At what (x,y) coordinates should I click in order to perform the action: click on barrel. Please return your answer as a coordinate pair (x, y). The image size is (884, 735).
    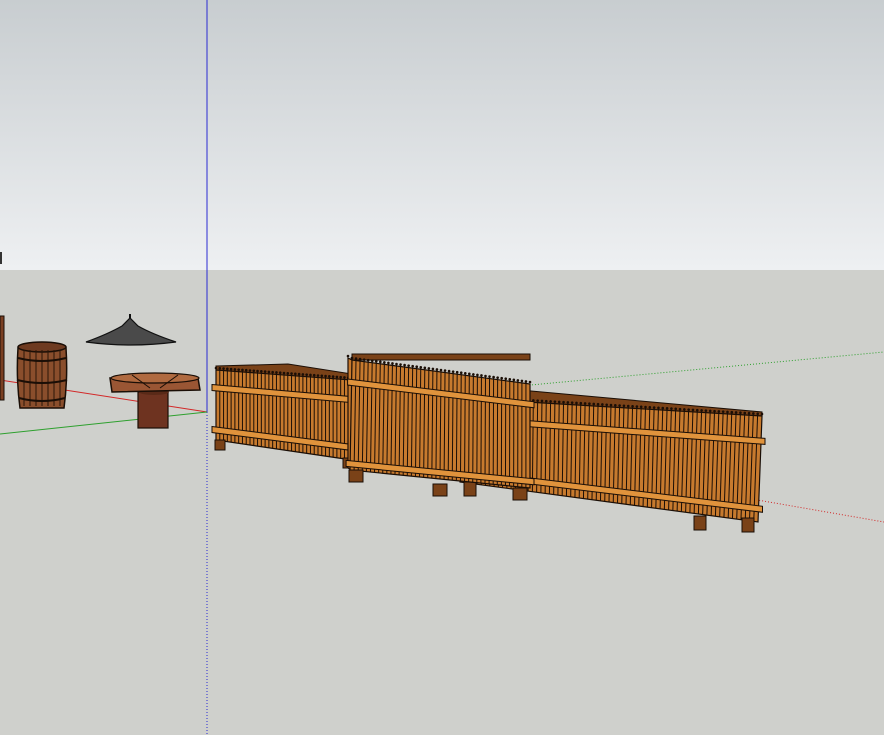
    Looking at the image, I should click on (42, 375).